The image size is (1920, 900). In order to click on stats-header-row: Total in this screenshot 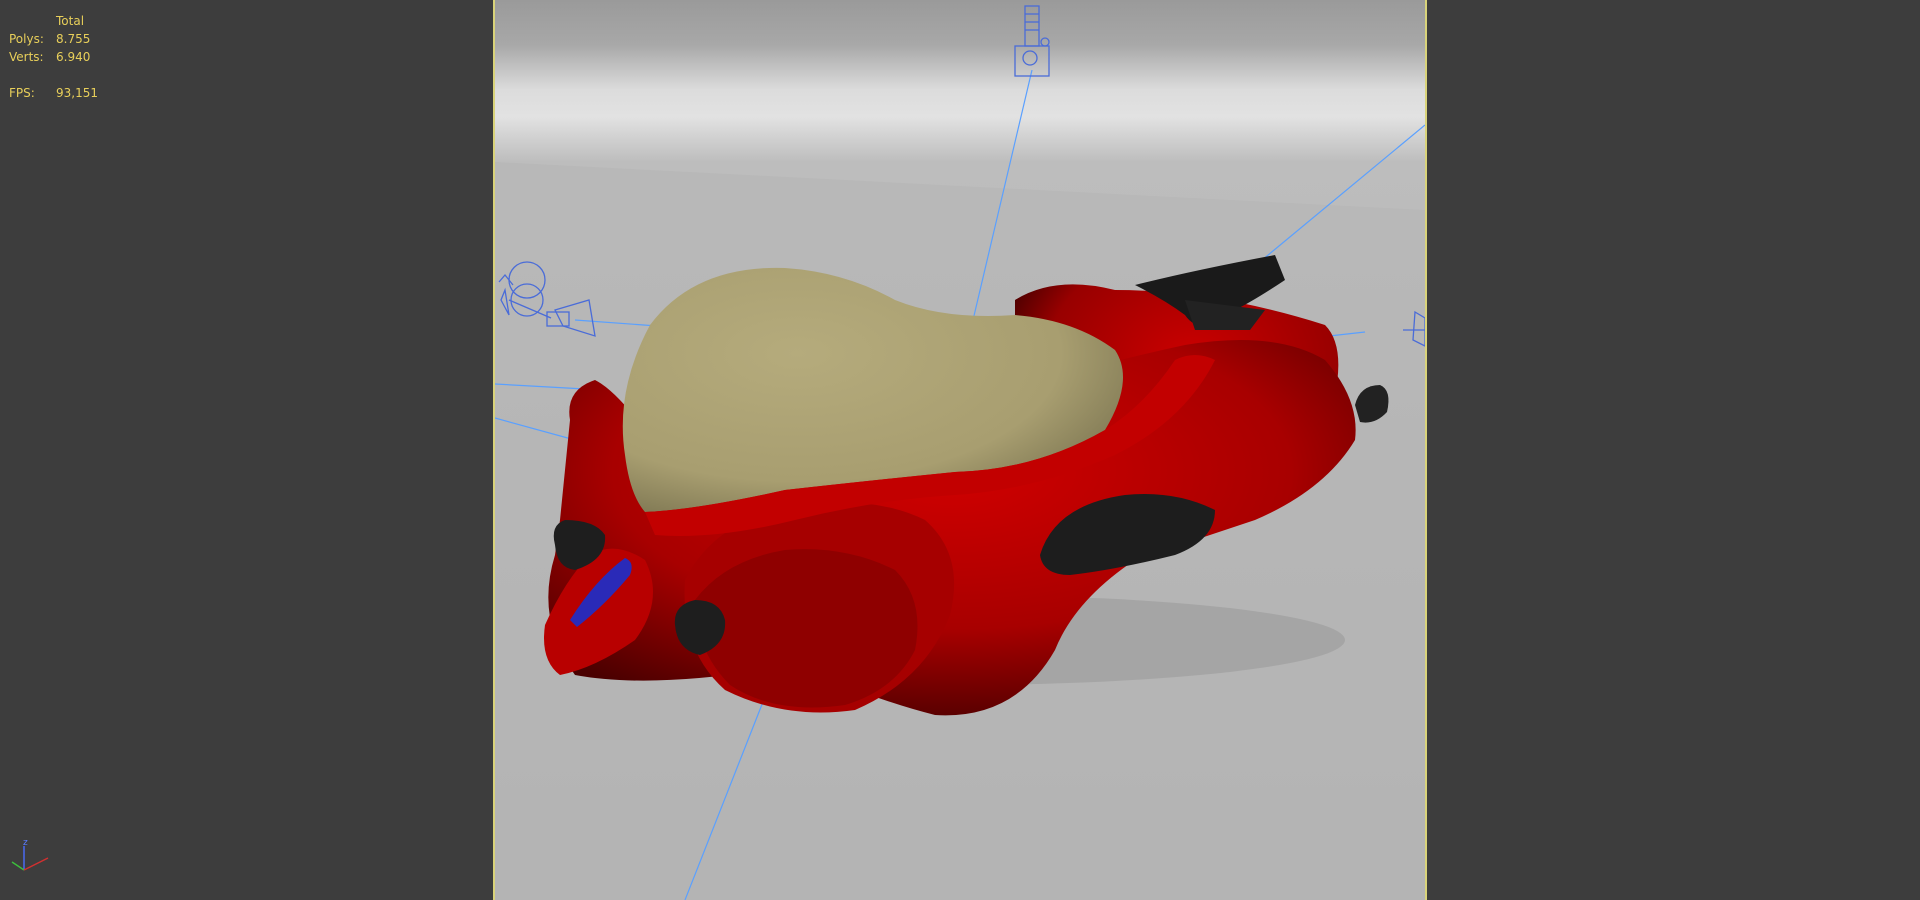, I will do `click(53, 21)`.